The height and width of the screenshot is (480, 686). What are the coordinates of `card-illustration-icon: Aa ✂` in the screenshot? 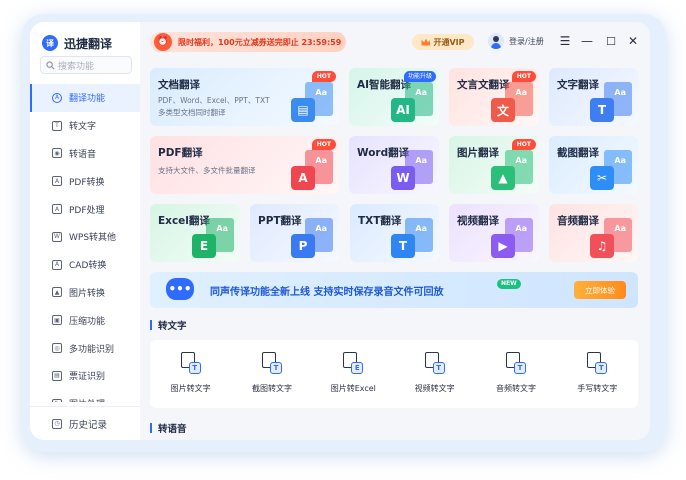 It's located at (609, 170).